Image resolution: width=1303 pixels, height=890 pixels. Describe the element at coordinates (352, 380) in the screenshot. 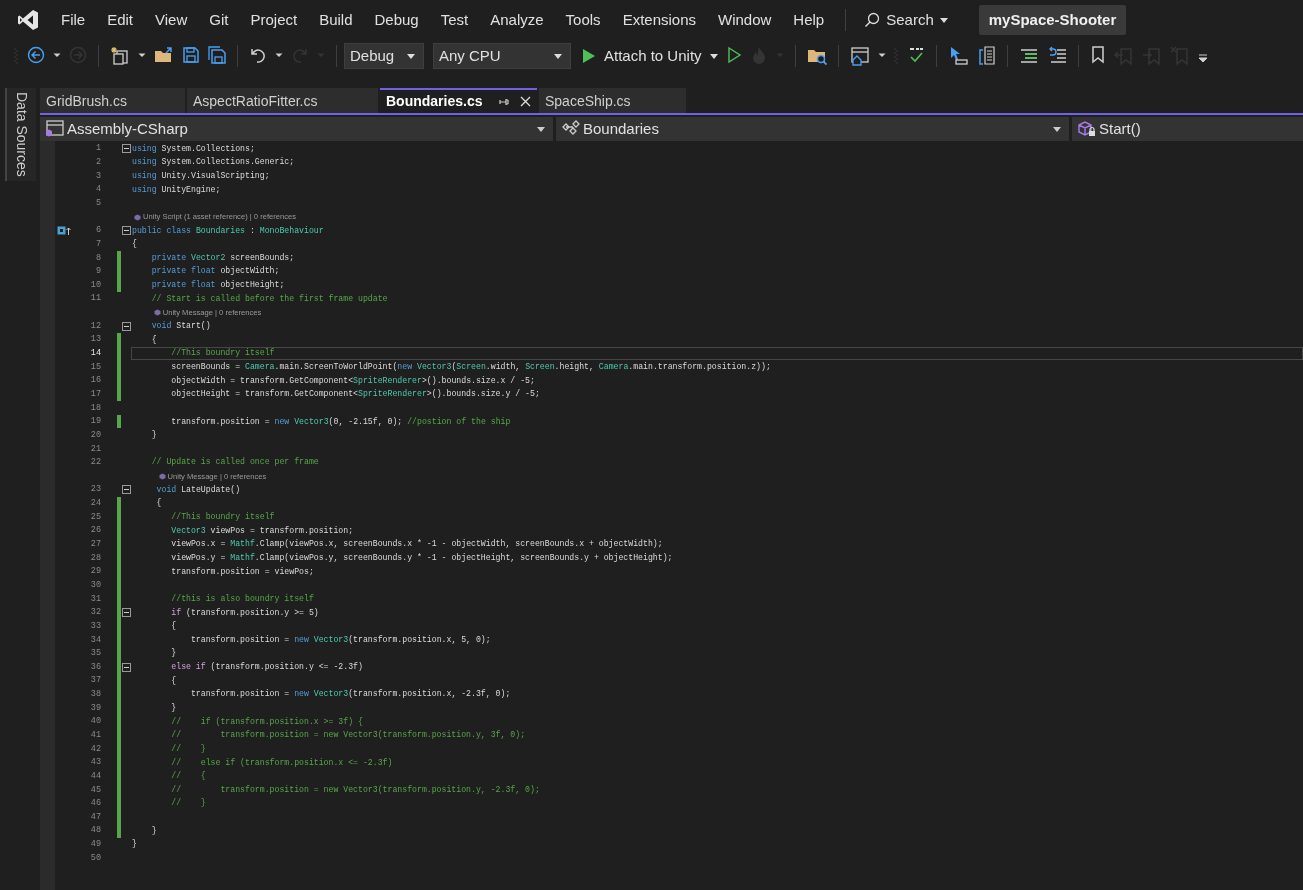

I see `code-line: objectWidth = transform.GetComponent<SpriteRenderer>().bounds.size.x / -5;` at that location.